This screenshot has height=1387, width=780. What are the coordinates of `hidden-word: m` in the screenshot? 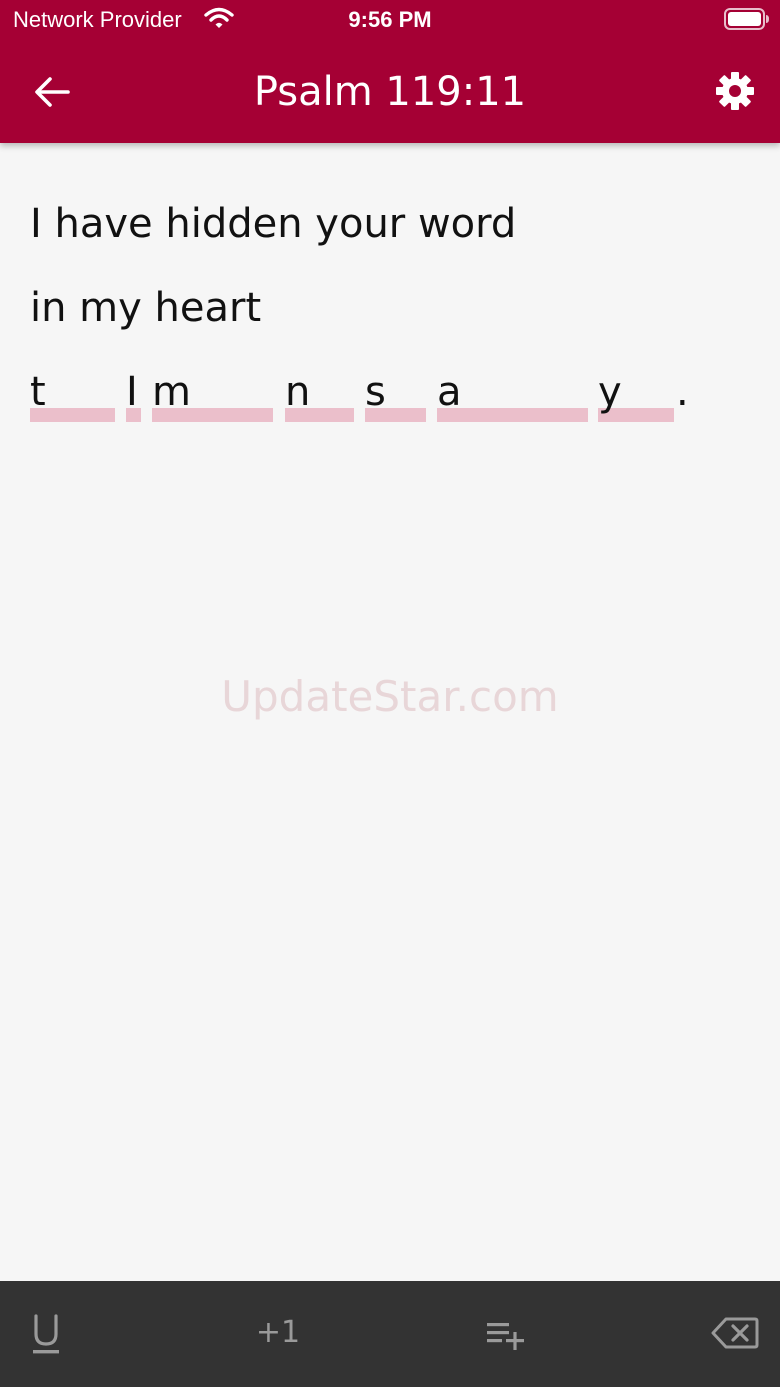 It's located at (212, 389).